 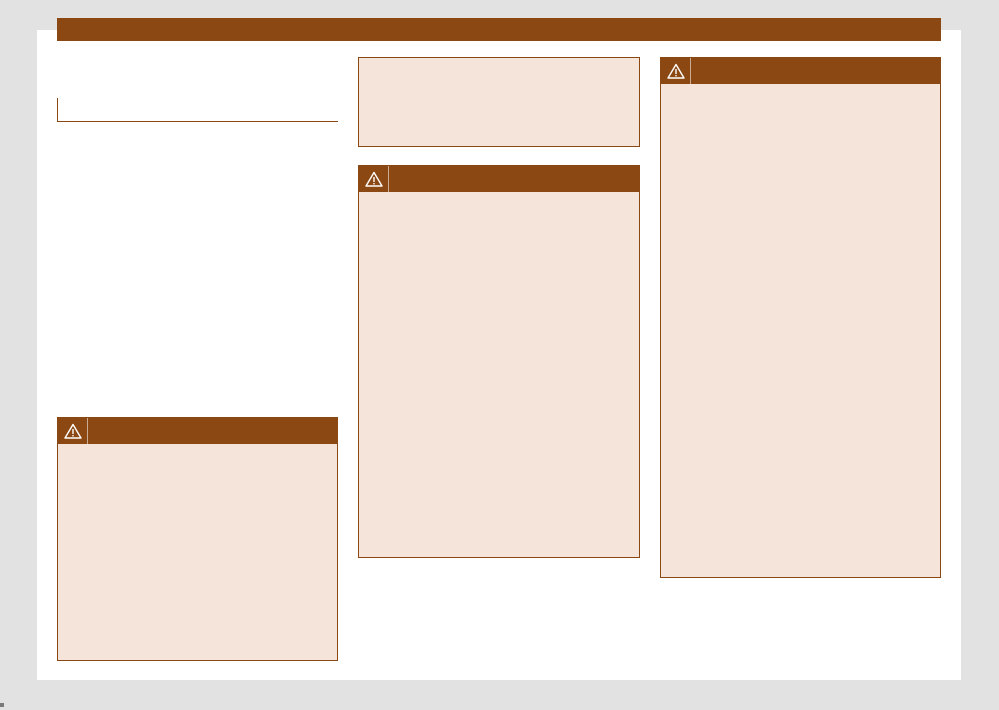 I want to click on section-heading-rule, so click(x=197, y=110).